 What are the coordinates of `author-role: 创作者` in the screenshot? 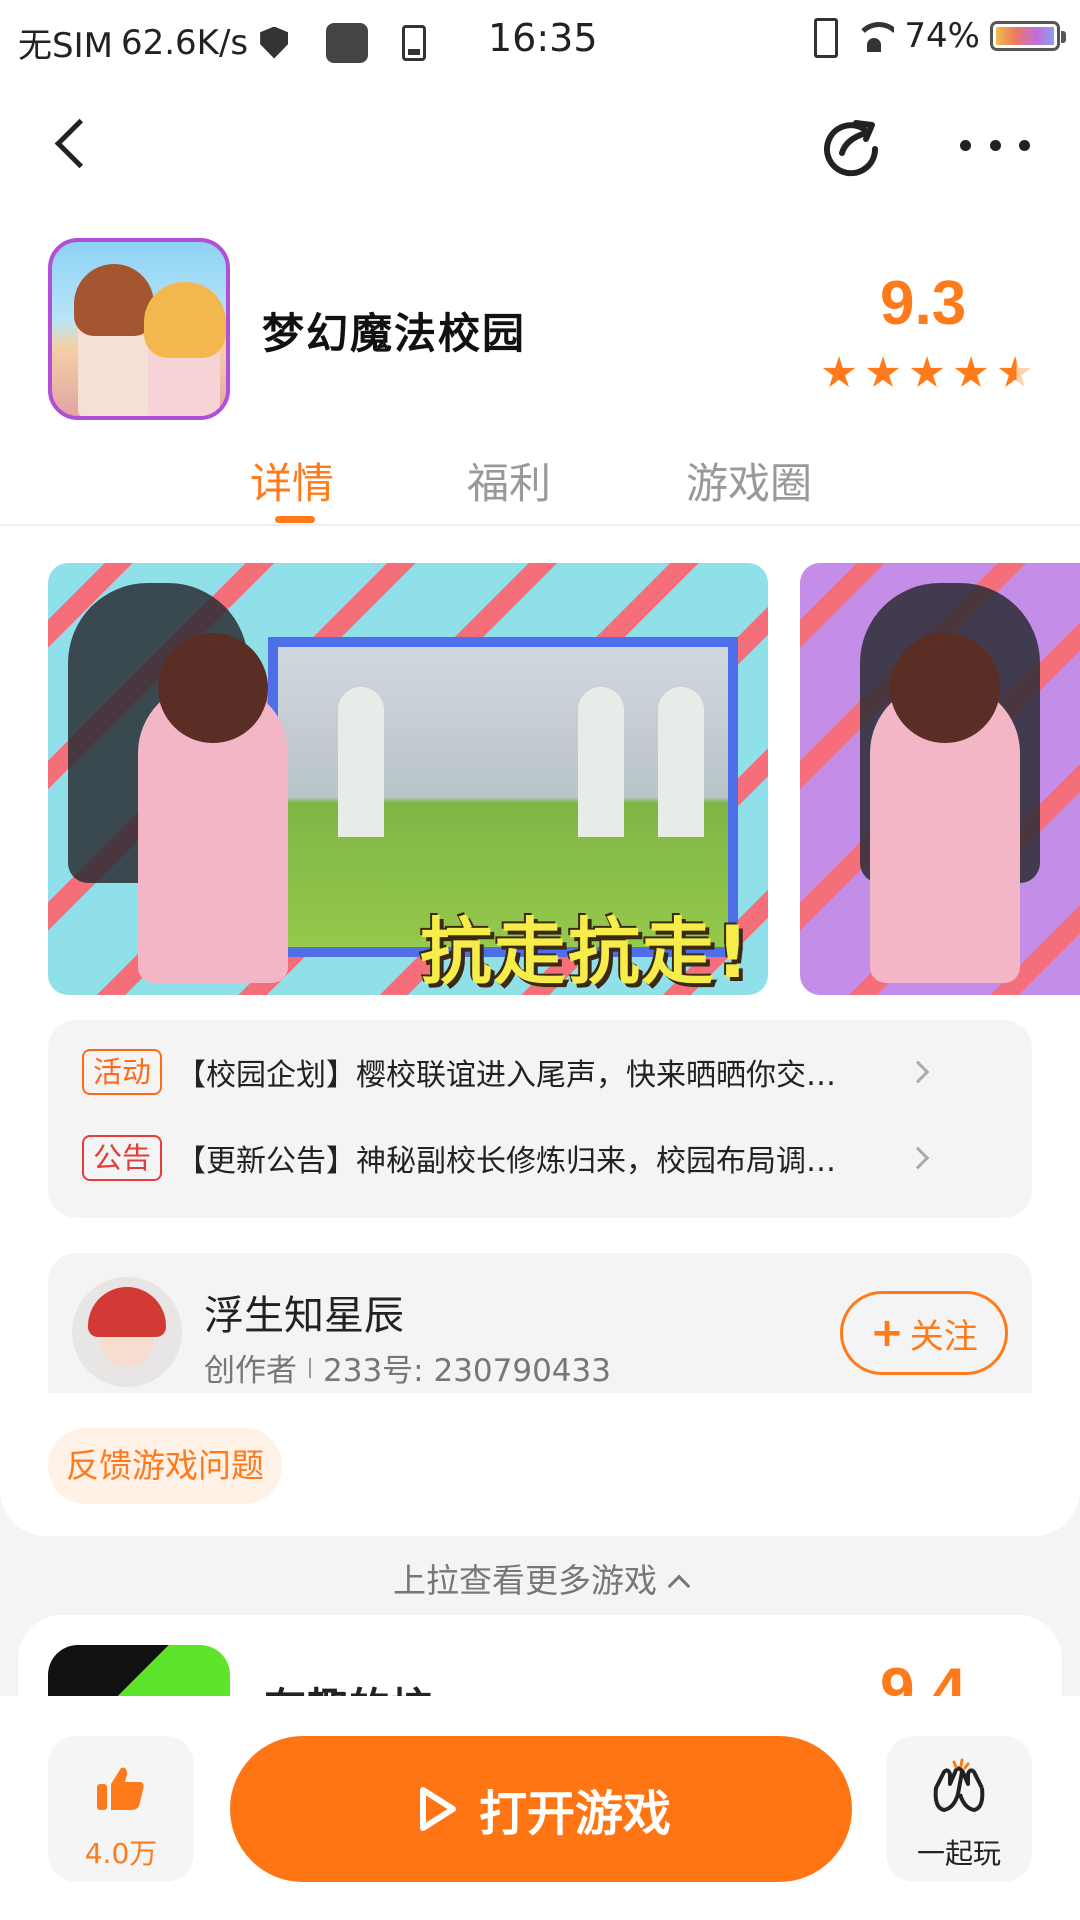 It's located at (250, 1371).